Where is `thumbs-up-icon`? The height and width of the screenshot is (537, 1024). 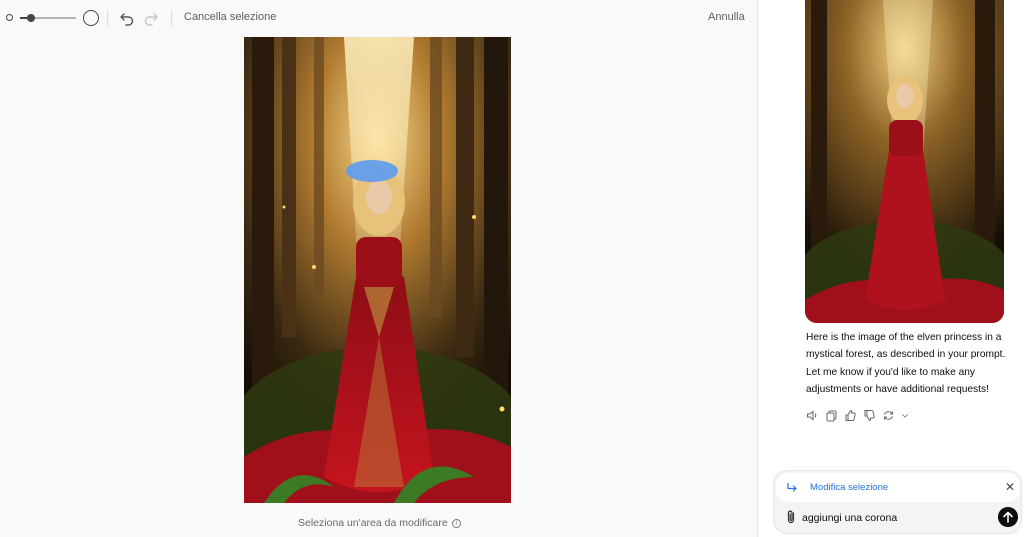 thumbs-up-icon is located at coordinates (850, 415).